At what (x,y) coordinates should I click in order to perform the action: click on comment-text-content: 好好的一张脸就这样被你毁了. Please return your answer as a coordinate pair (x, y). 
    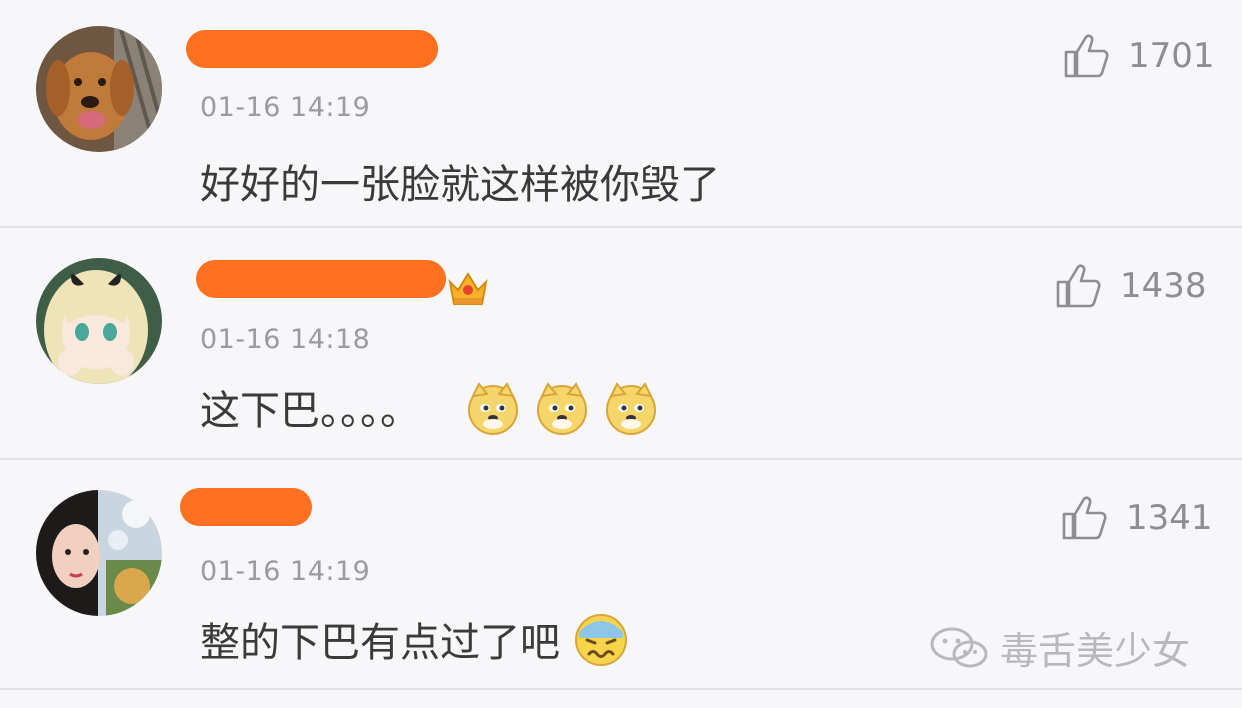
    Looking at the image, I should click on (460, 185).